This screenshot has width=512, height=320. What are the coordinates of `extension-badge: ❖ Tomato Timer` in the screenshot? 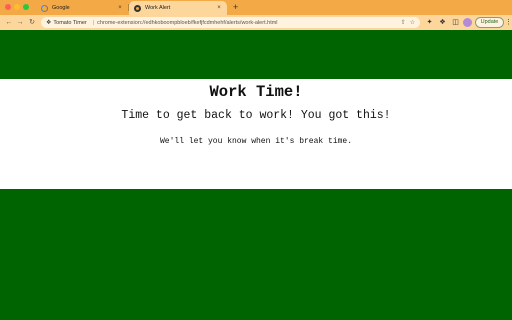 It's located at (66, 23).